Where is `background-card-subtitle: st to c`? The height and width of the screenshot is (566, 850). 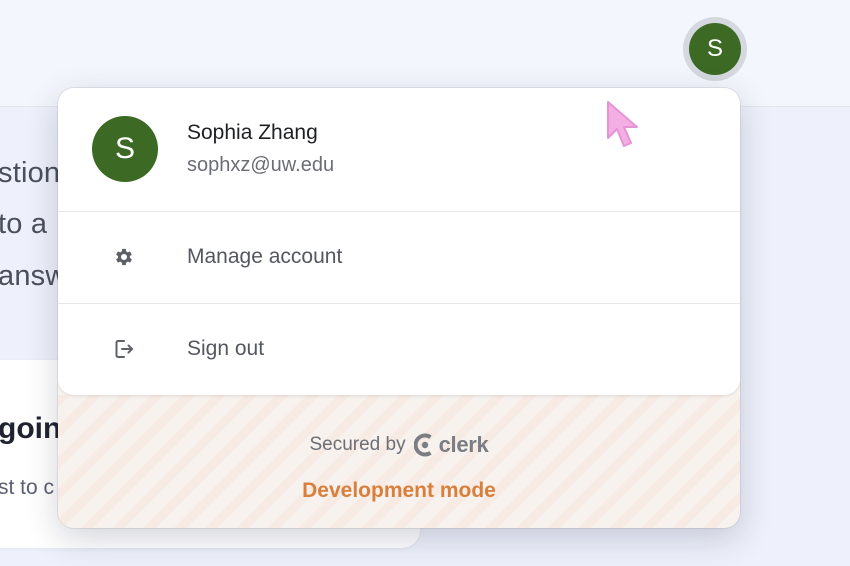
background-card-subtitle: st to c is located at coordinates (27, 487).